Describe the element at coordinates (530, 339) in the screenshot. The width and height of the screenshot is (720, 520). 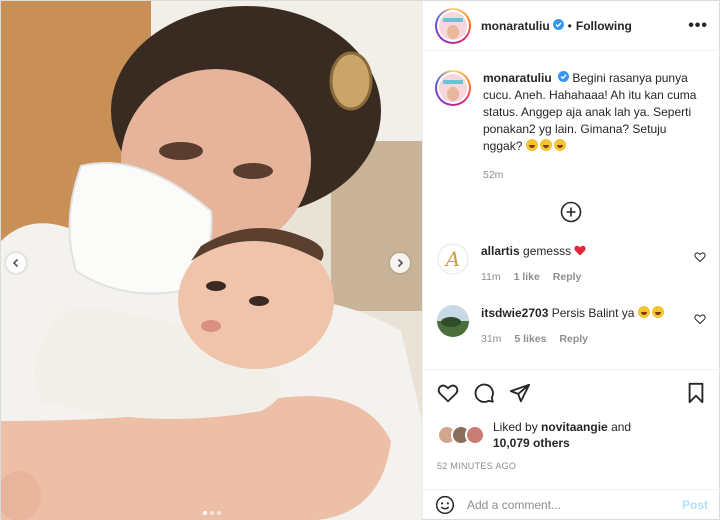
I see `comment-likes: 5 likes` at that location.